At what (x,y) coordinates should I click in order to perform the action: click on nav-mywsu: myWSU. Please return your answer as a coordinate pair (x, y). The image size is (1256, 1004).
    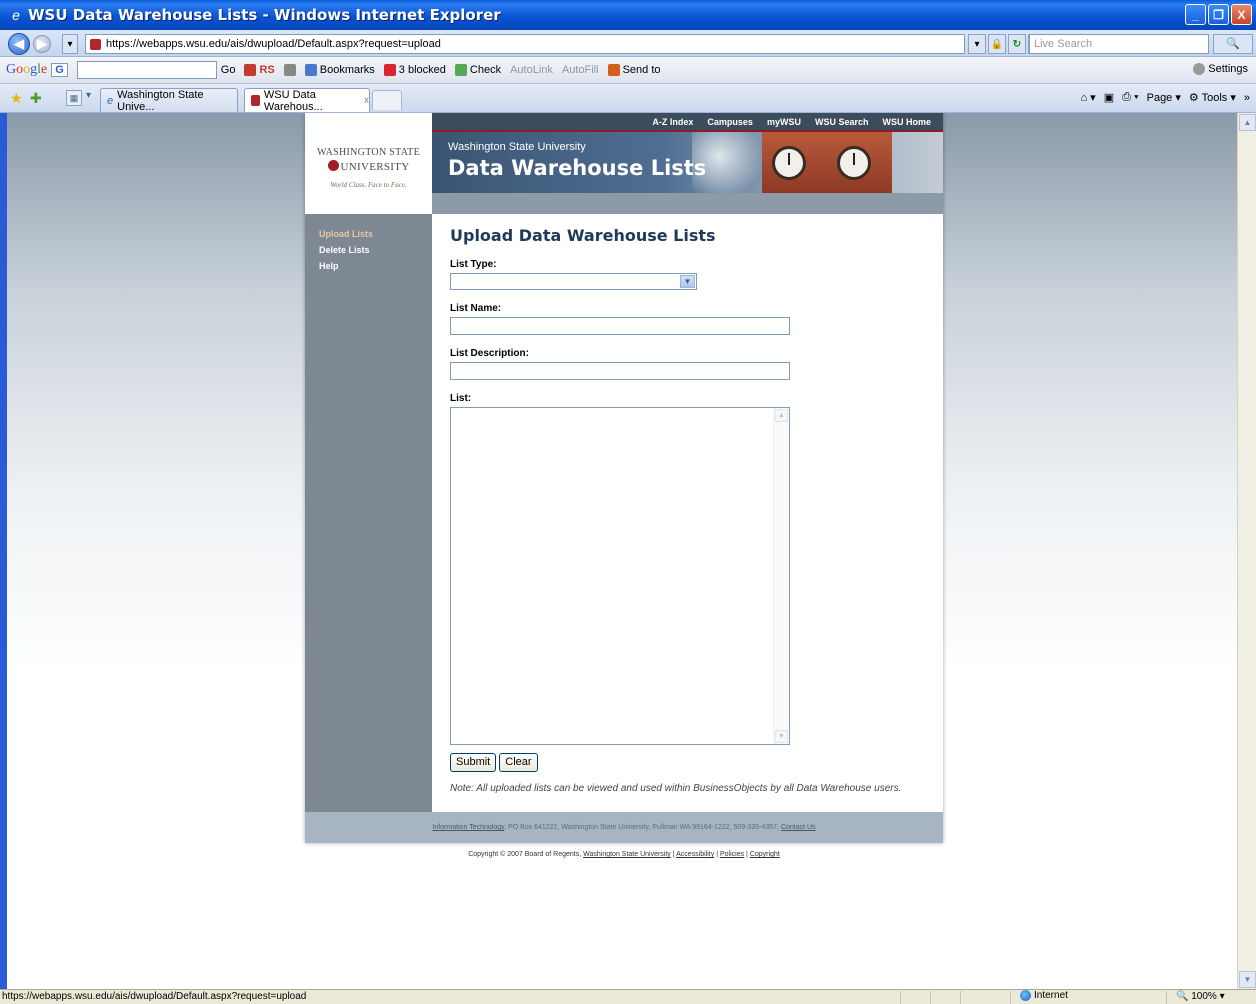
    Looking at the image, I should click on (784, 122).